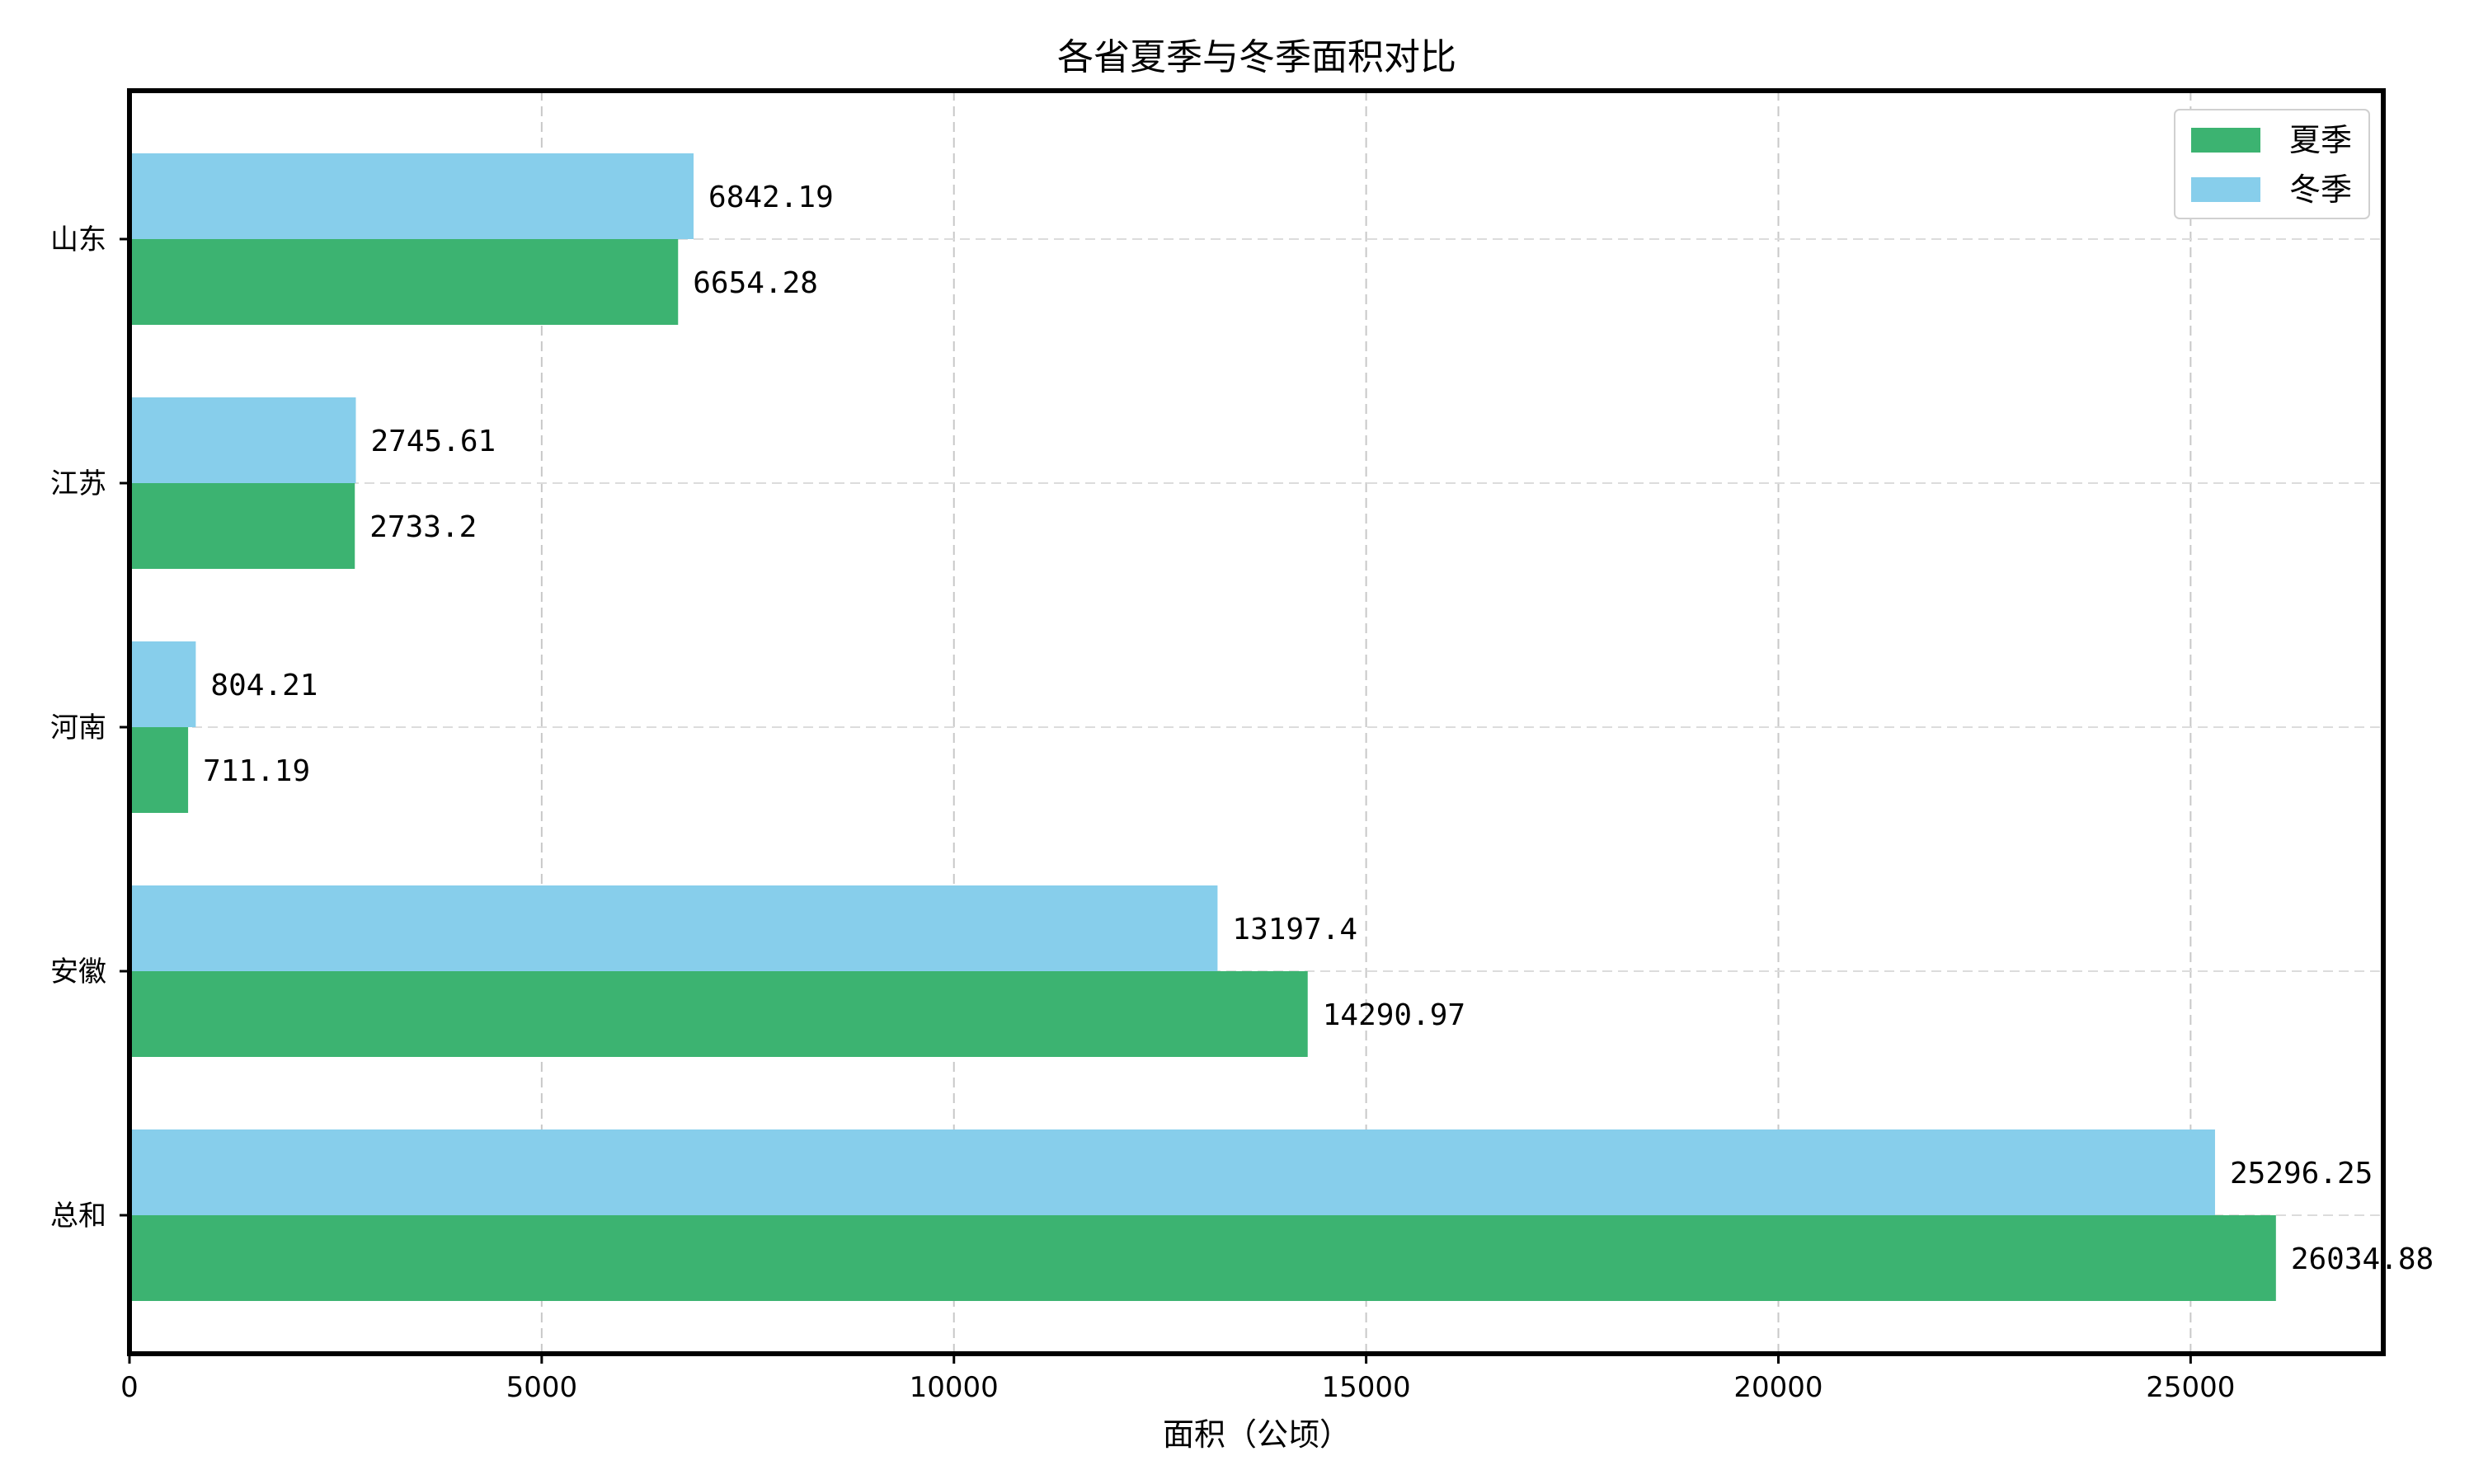 This screenshot has height=1484, width=2474. I want to click on bar-value-label: 13197.4, so click(1294, 929).